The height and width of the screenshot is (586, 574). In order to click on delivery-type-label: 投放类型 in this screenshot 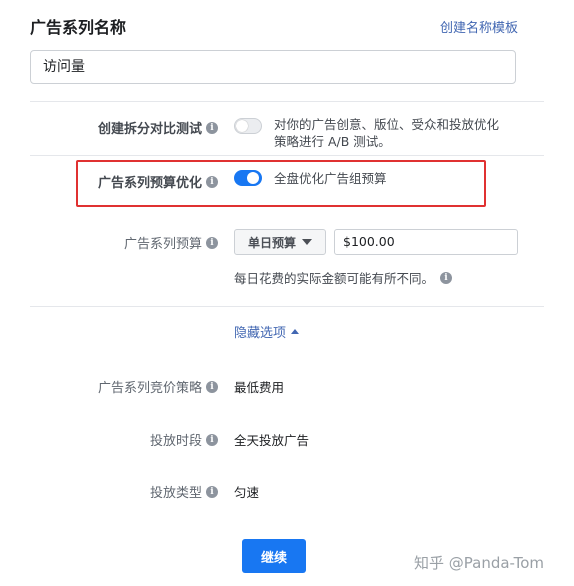, I will do `click(175, 493)`.